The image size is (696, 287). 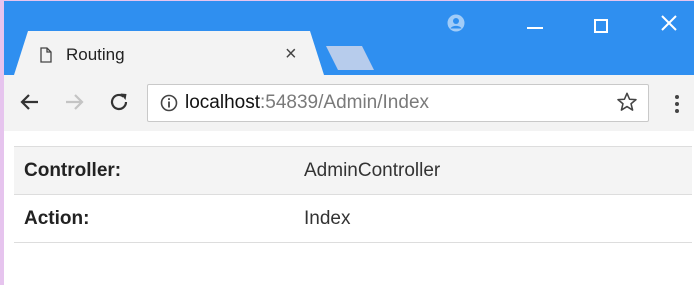 What do you see at coordinates (291, 54) in the screenshot?
I see `tab-close-icon: ×` at bounding box center [291, 54].